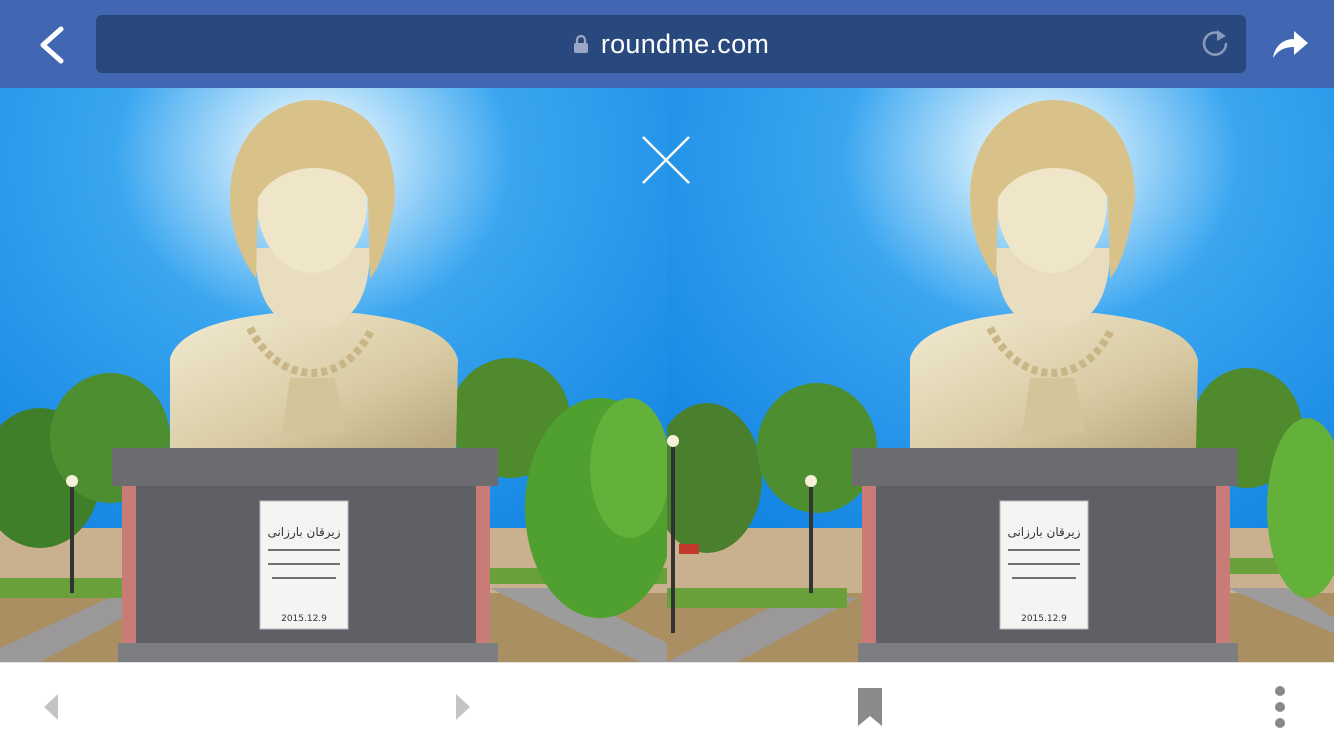  I want to click on browser-top-bar: roundme.com, so click(667, 44).